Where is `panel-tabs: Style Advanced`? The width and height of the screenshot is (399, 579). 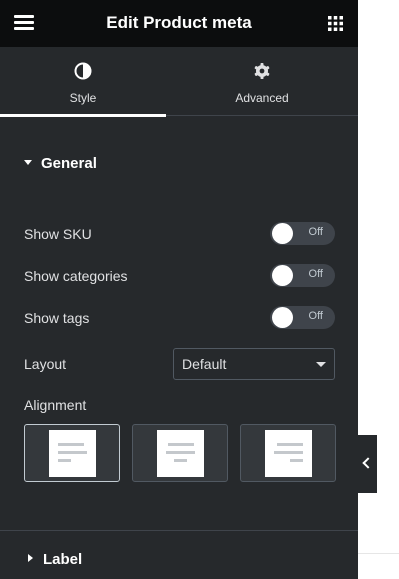 panel-tabs: Style Advanced is located at coordinates (179, 82).